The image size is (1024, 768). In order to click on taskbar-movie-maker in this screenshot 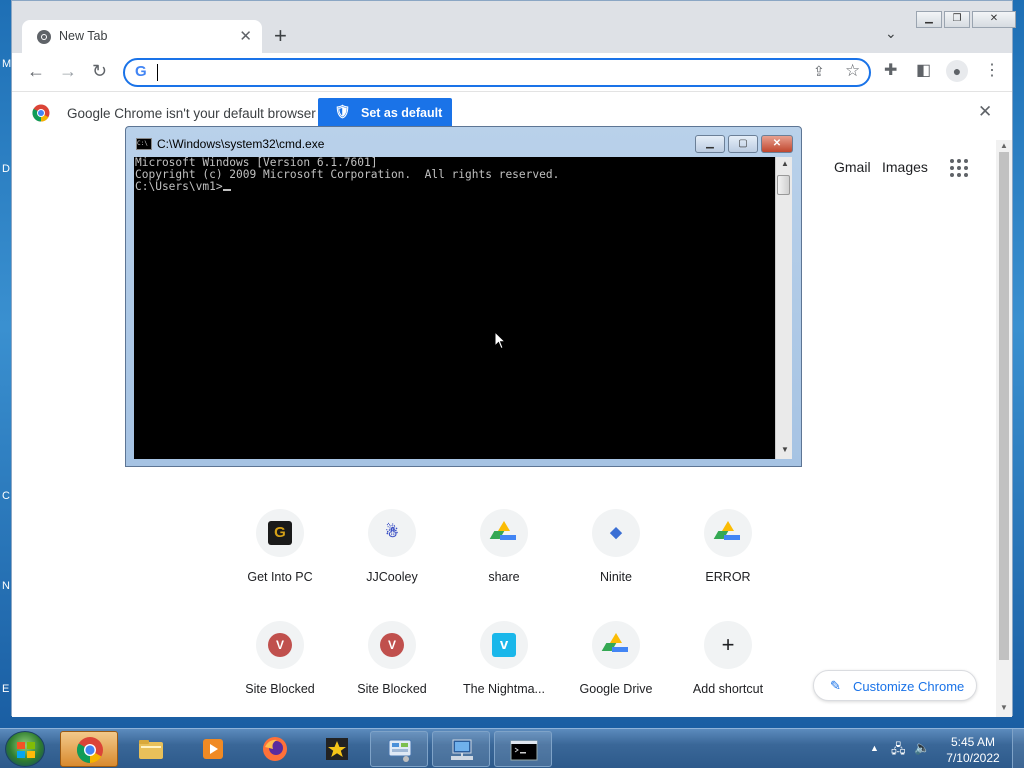, I will do `click(337, 749)`.